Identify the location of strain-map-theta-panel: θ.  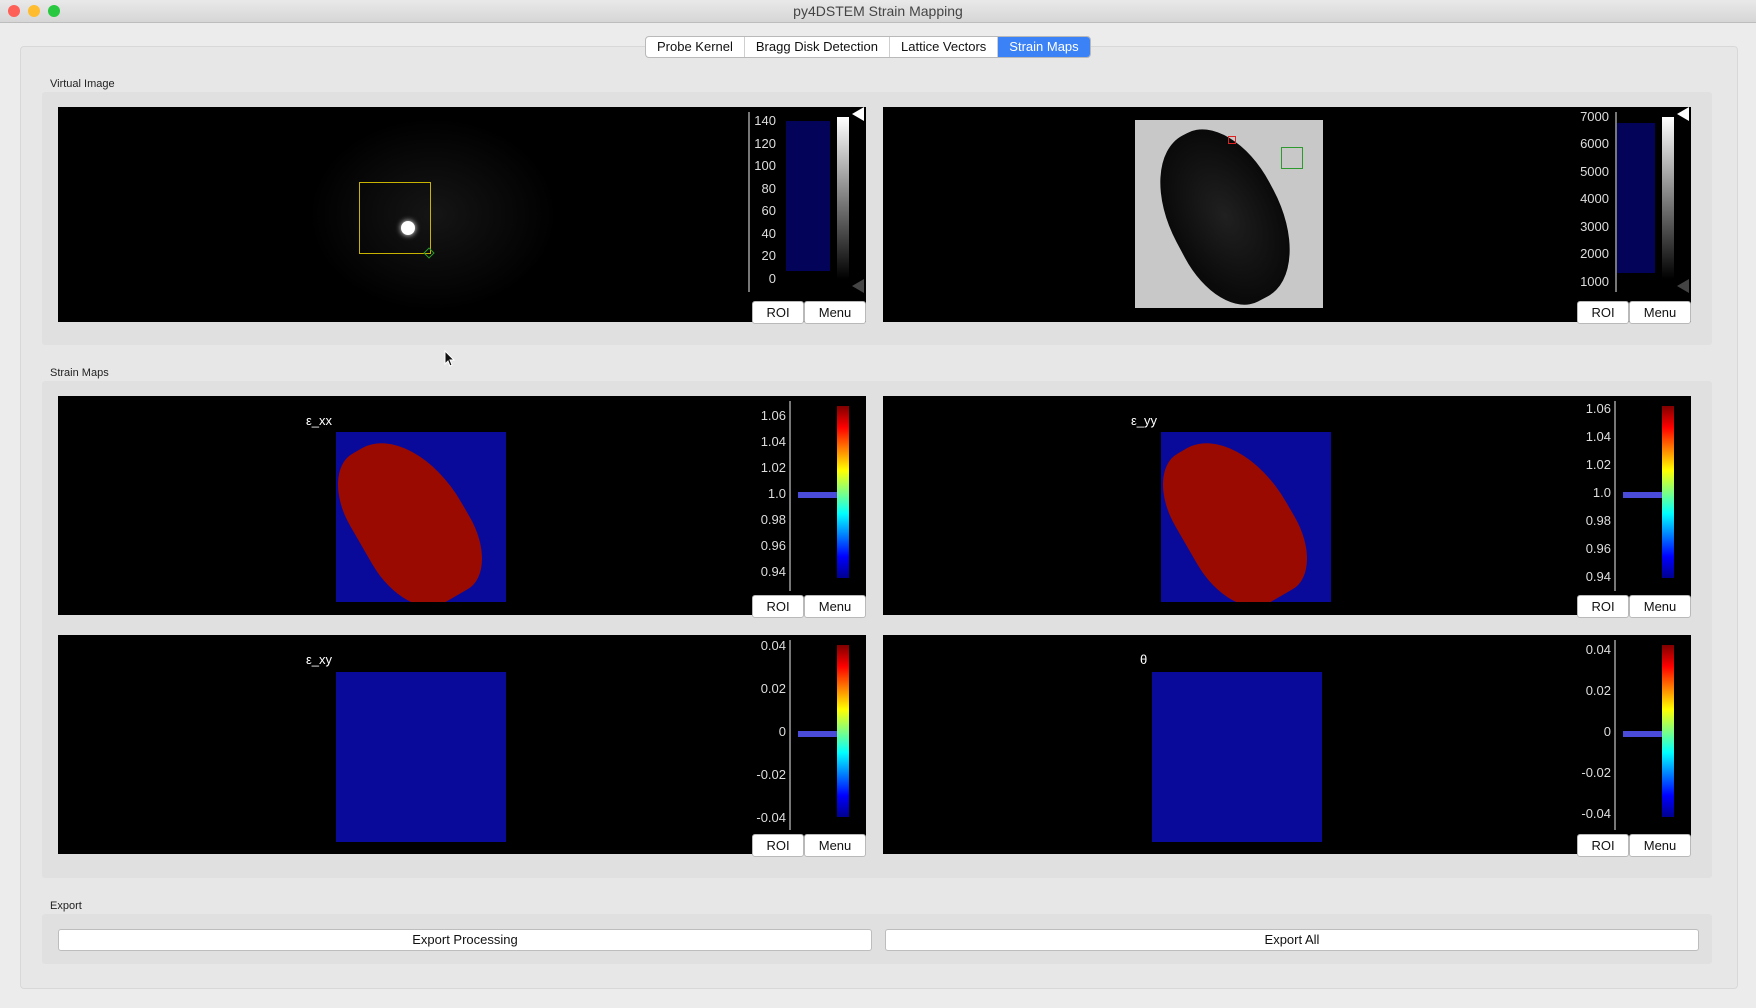
(1287, 744).